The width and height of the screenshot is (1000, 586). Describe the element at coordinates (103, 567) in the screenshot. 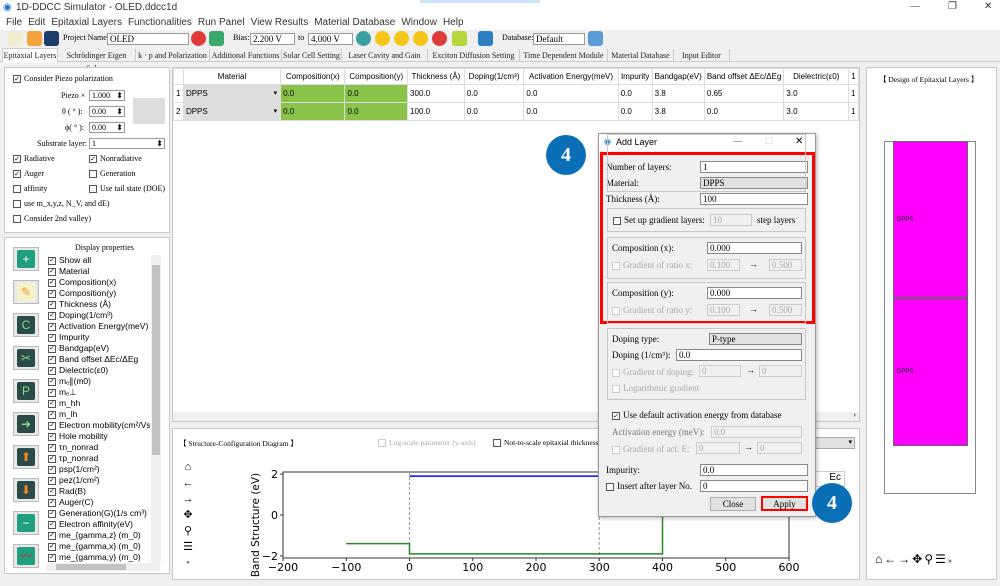

I see `list-h-scrollbar` at that location.